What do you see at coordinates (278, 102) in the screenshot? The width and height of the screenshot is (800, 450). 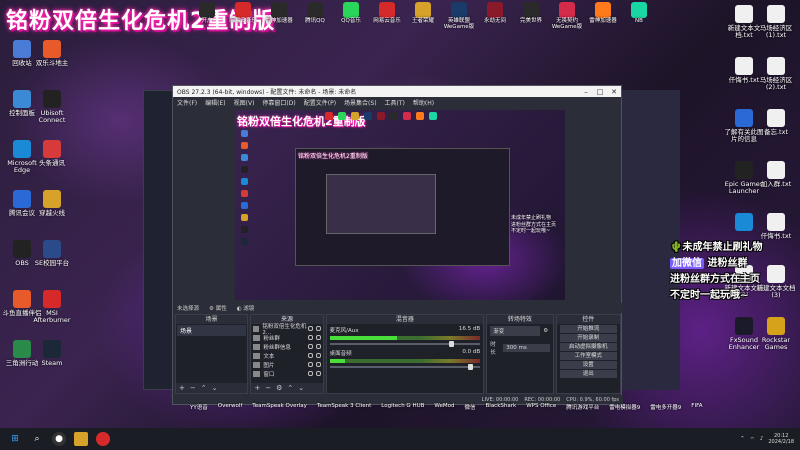 I see `obs-menu-item-3: 停靠窗口(D)` at bounding box center [278, 102].